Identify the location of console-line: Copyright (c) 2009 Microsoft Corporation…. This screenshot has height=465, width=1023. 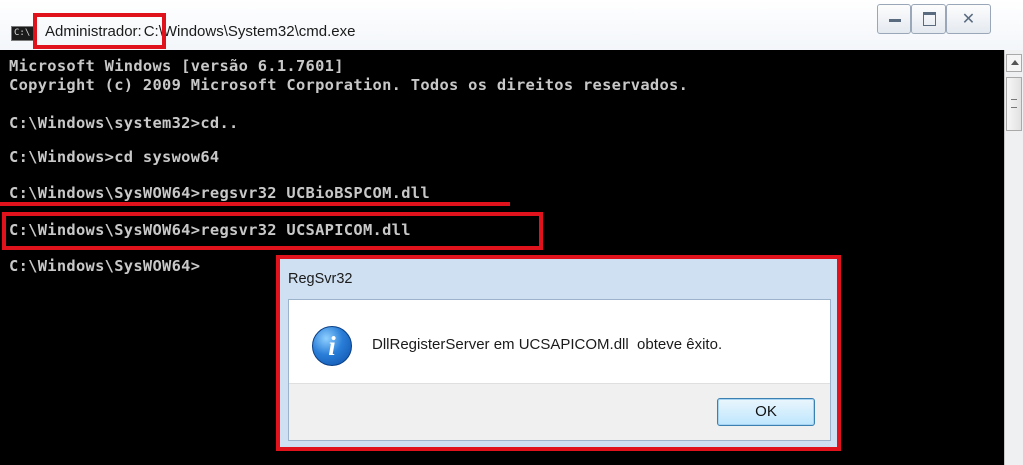
(349, 85).